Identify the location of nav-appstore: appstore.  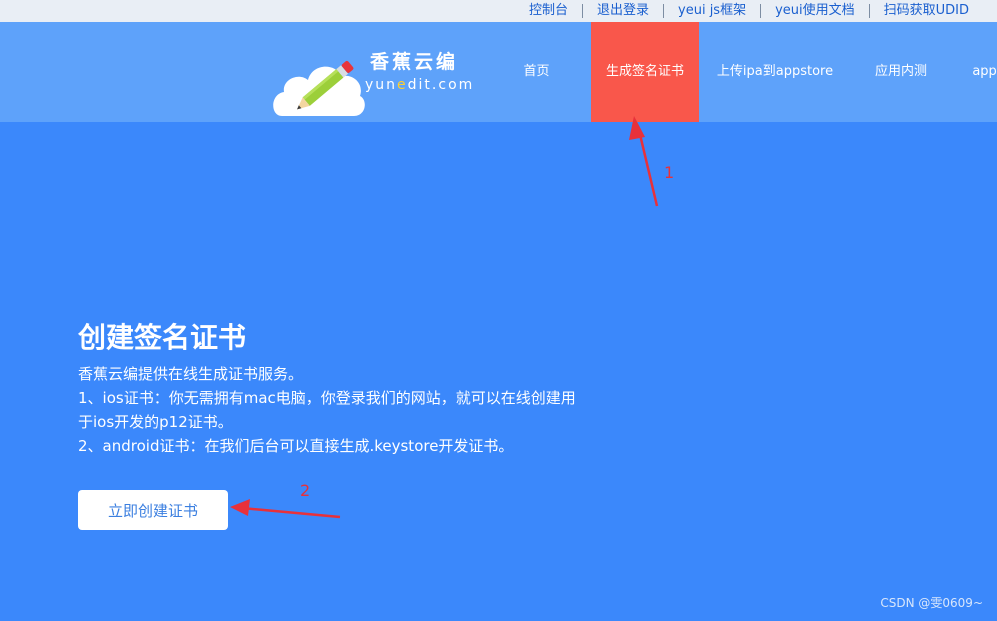
(974, 72).